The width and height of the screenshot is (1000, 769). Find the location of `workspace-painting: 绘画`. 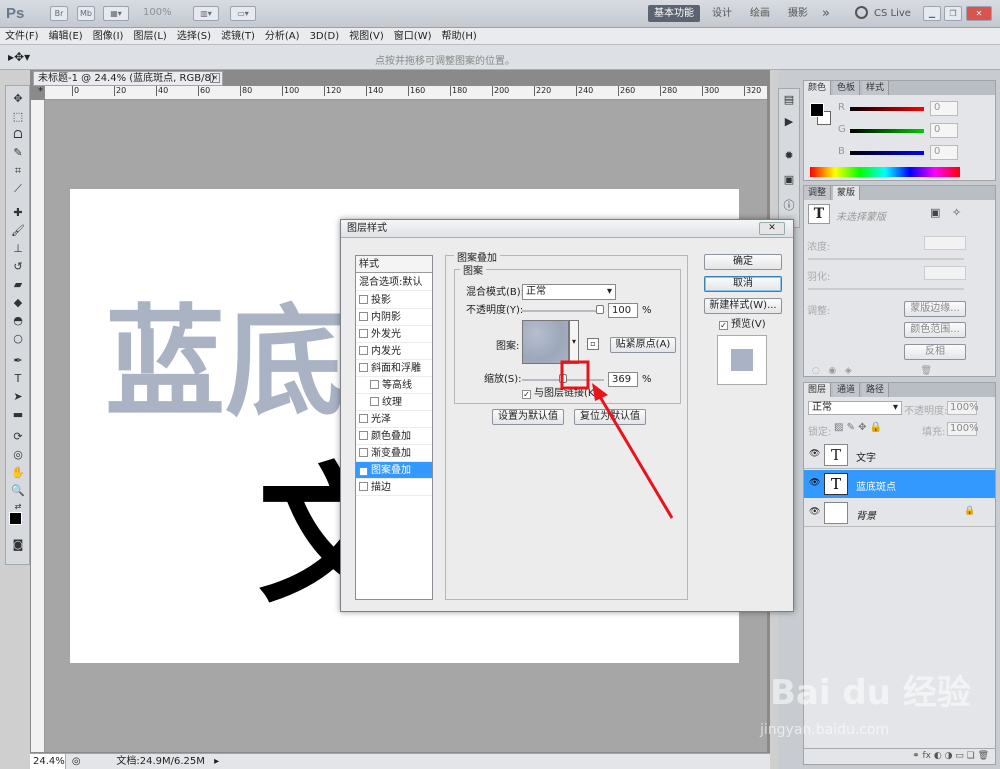

workspace-painting: 绘画 is located at coordinates (760, 13).